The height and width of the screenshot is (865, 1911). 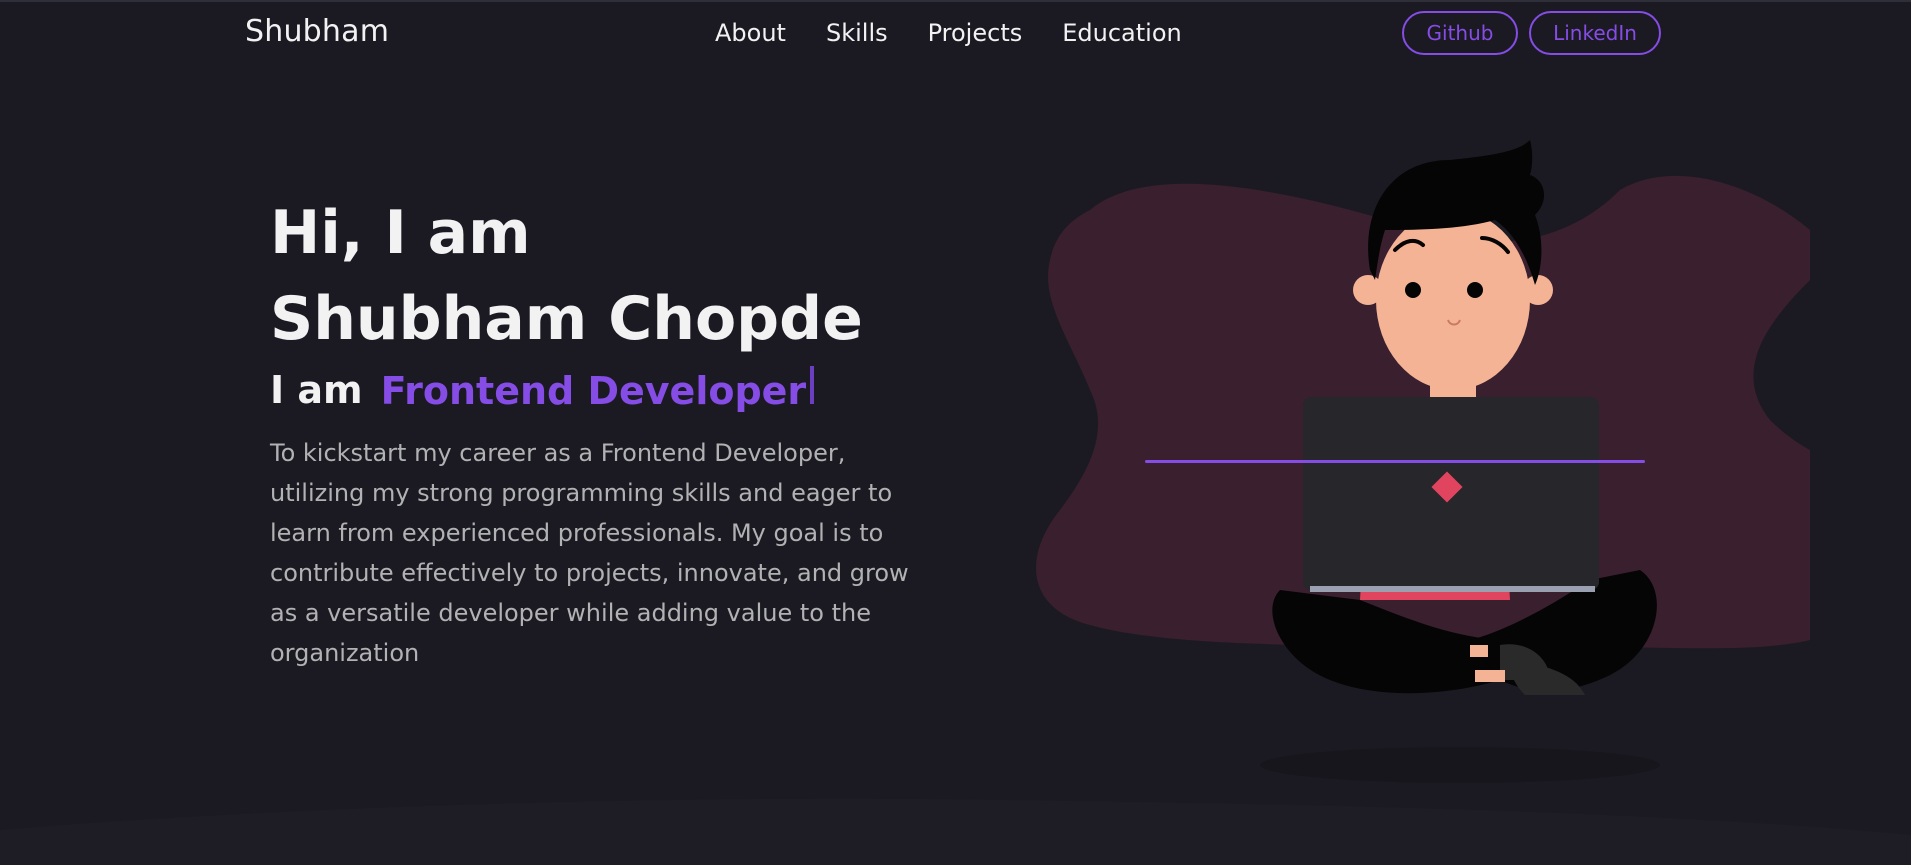 I want to click on brand-logo: Shubham, so click(x=317, y=31).